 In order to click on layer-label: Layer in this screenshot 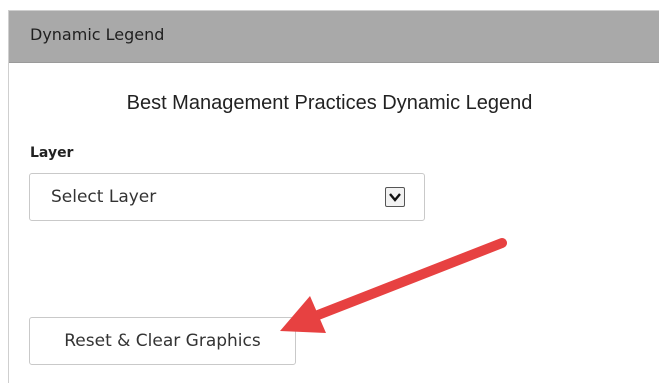, I will do `click(52, 153)`.